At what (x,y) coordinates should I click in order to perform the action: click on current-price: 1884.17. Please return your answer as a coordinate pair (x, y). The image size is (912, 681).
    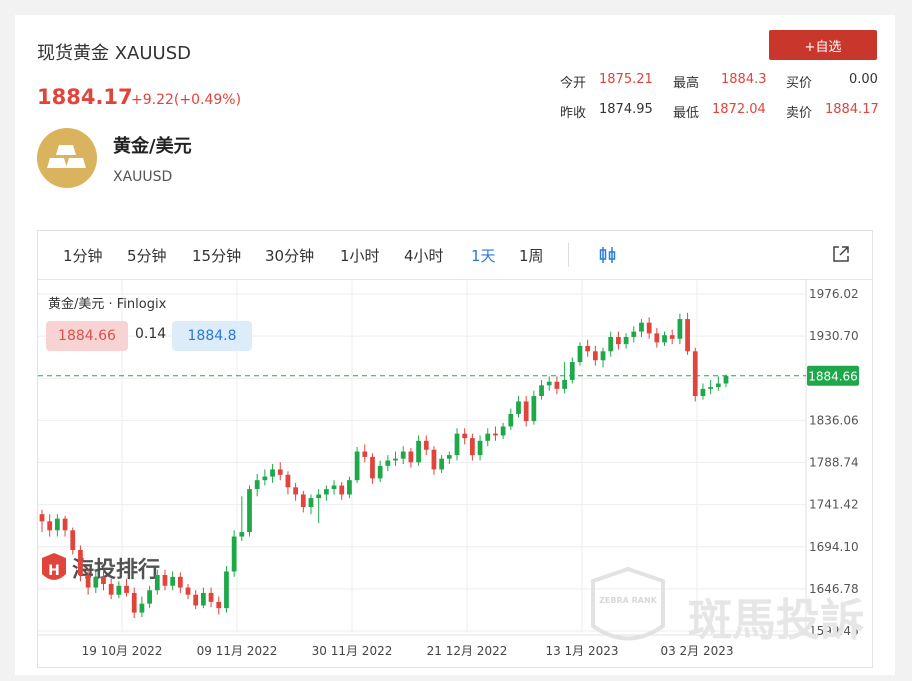
    Looking at the image, I should click on (85, 97).